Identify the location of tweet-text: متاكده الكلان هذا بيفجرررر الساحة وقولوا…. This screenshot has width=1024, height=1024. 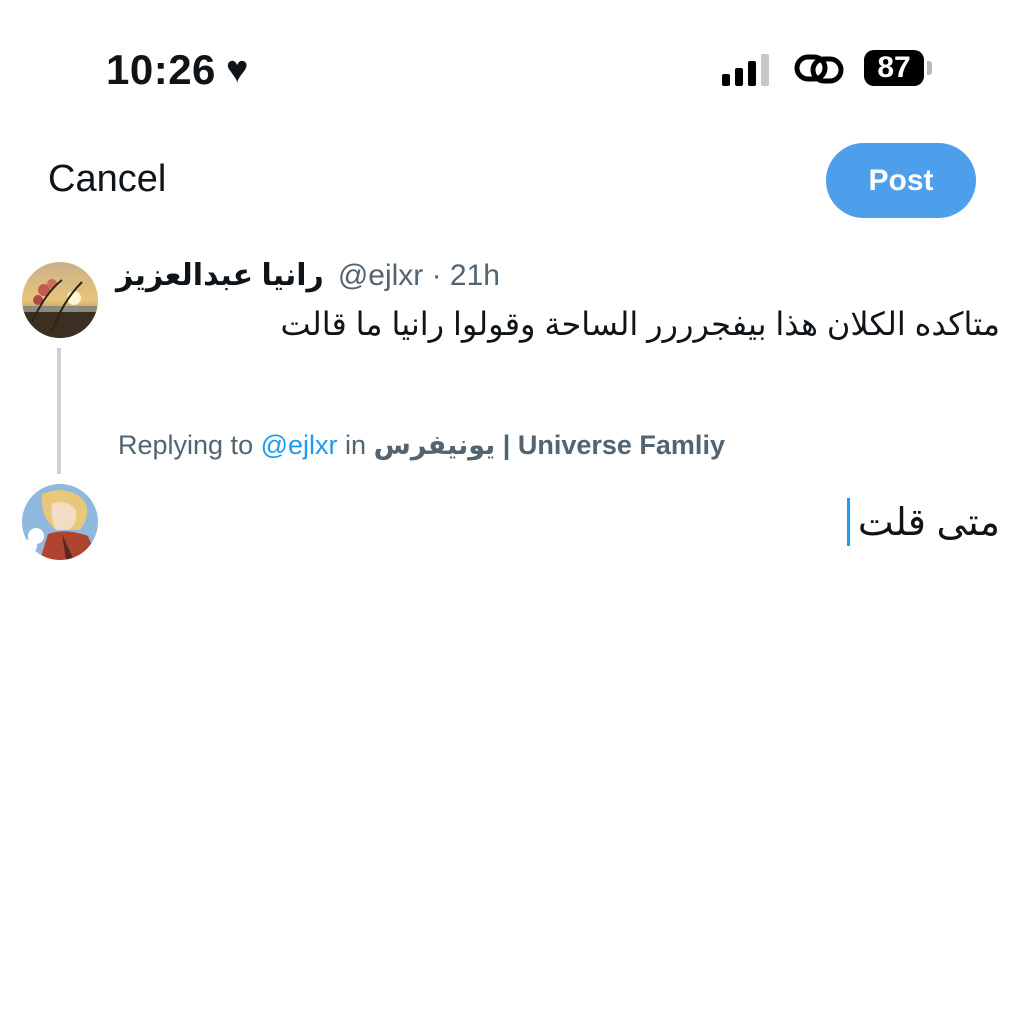
(640, 324).